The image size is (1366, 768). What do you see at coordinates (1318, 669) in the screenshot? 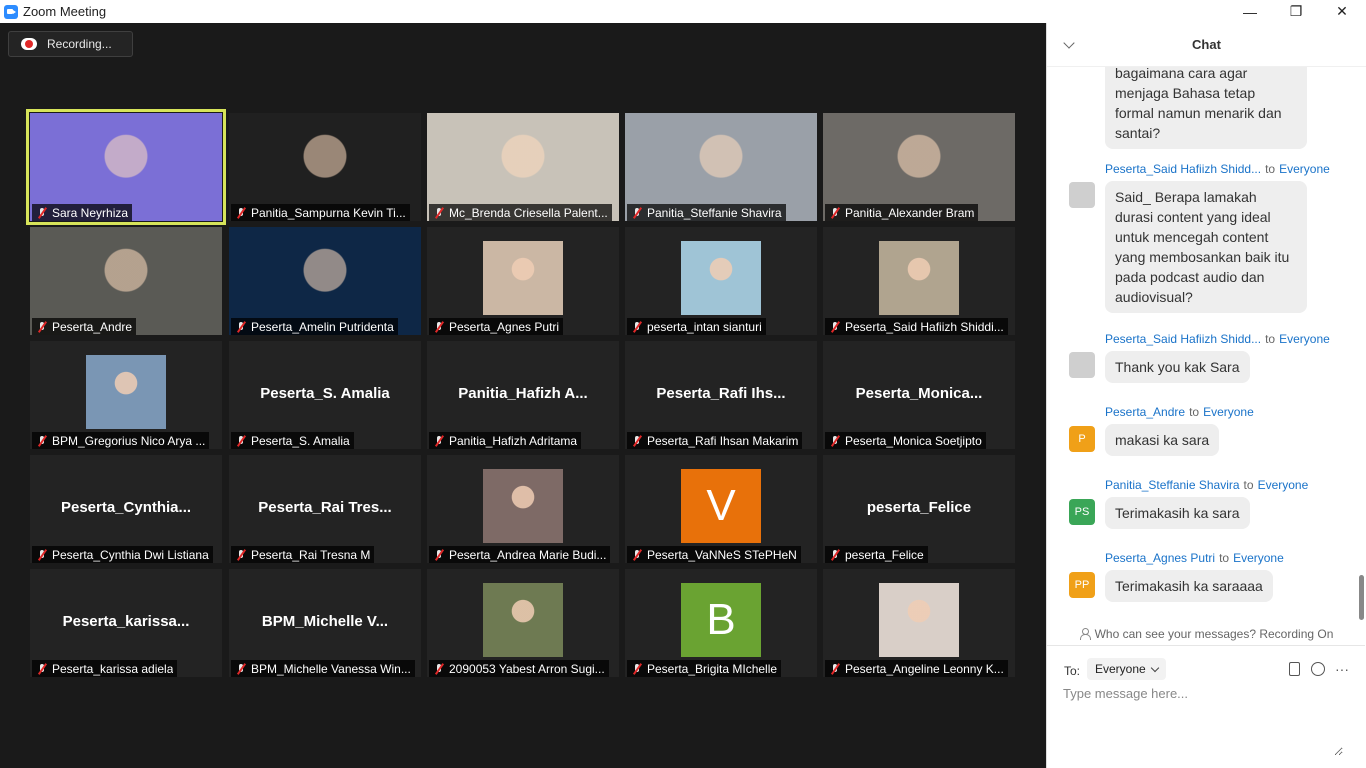
I see `emoji-icon` at bounding box center [1318, 669].